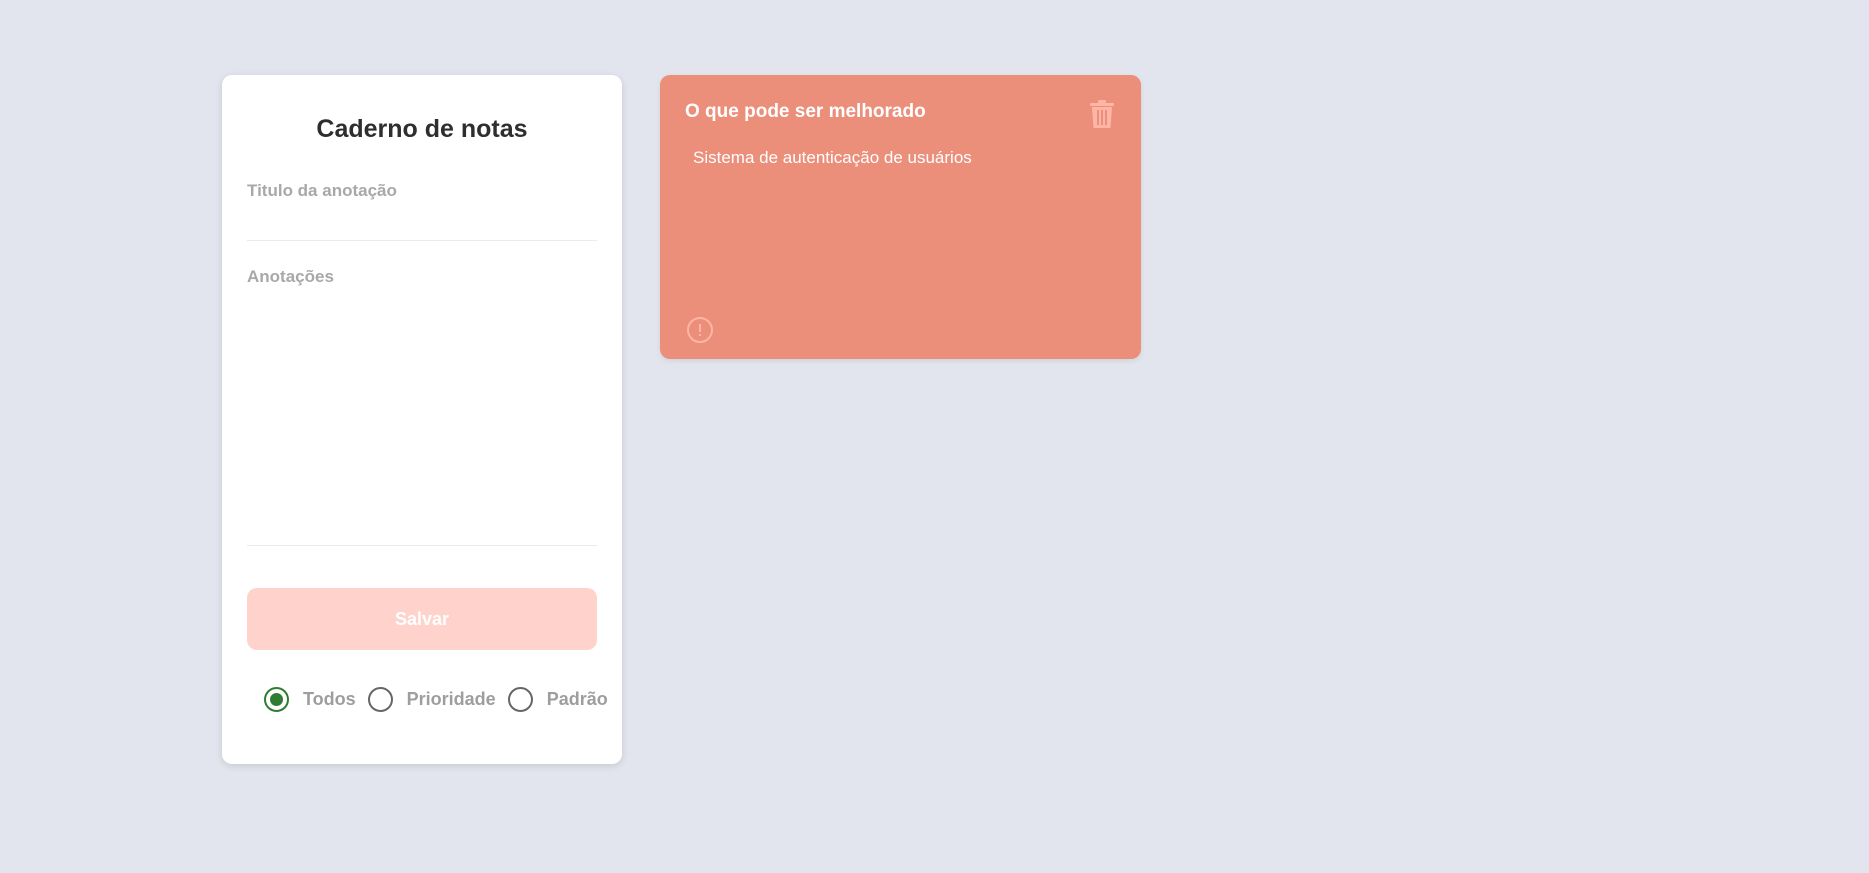  What do you see at coordinates (422, 129) in the screenshot?
I see `page-title: Caderno de notas` at bounding box center [422, 129].